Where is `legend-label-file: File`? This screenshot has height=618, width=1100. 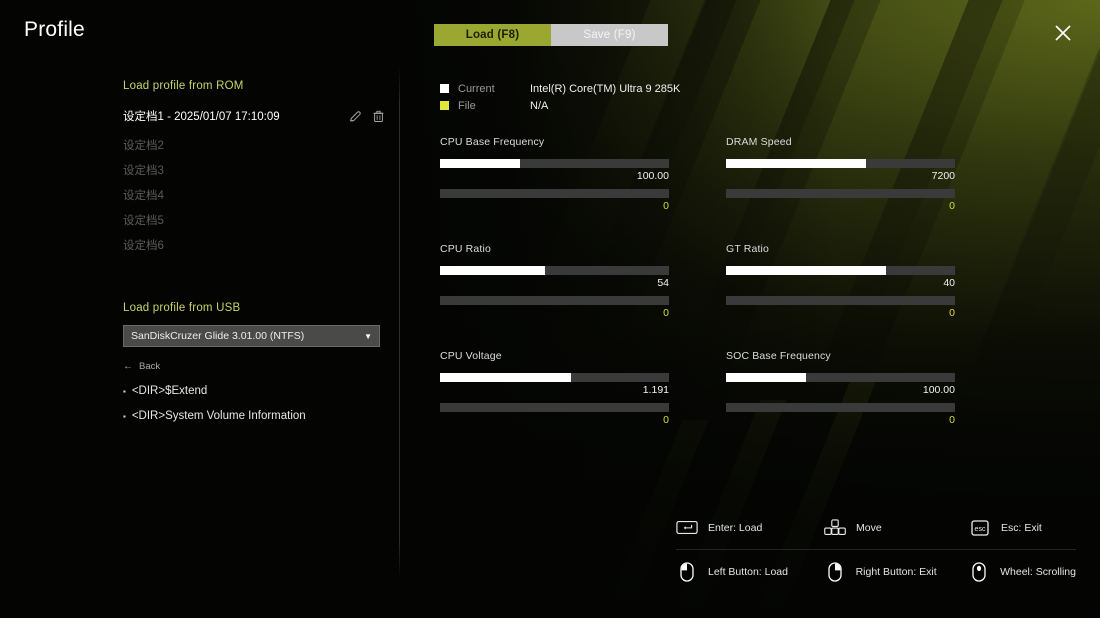 legend-label-file: File is located at coordinates (467, 105).